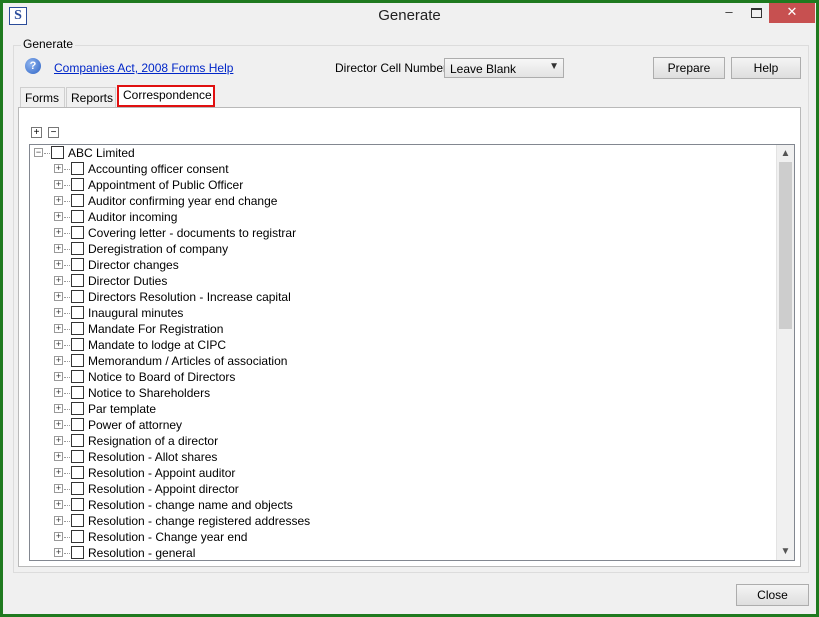  I want to click on tree-item-label: Directors Resolution - Increase capital, so click(189, 297).